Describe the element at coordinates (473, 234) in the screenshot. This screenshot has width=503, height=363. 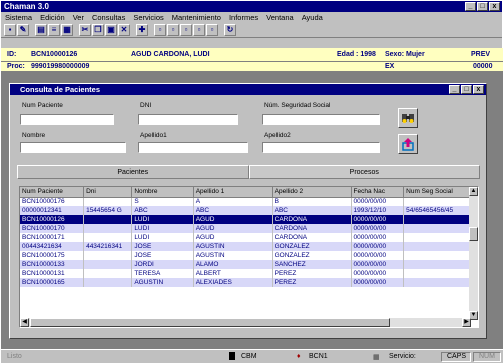
I see `vertical-scroll-thumb` at that location.